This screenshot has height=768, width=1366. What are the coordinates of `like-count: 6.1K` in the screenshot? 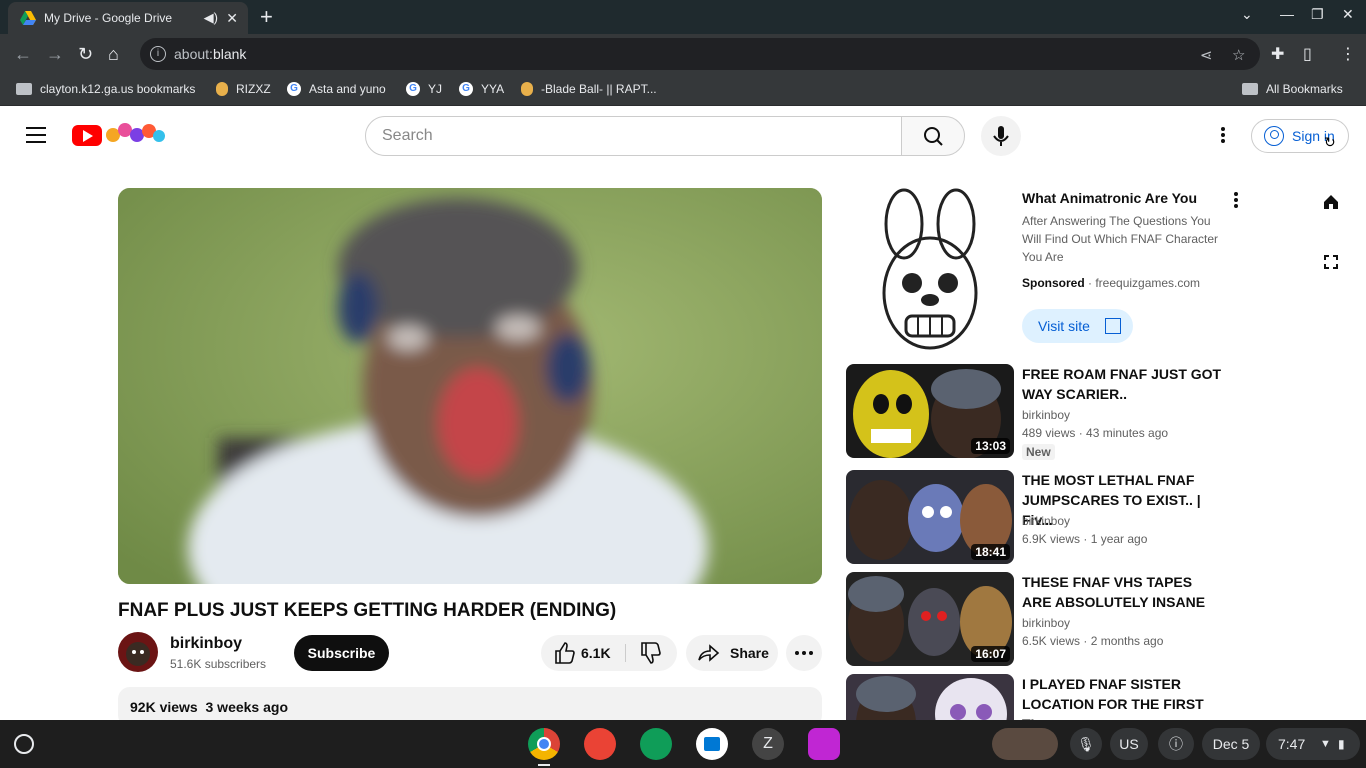 It's located at (596, 653).